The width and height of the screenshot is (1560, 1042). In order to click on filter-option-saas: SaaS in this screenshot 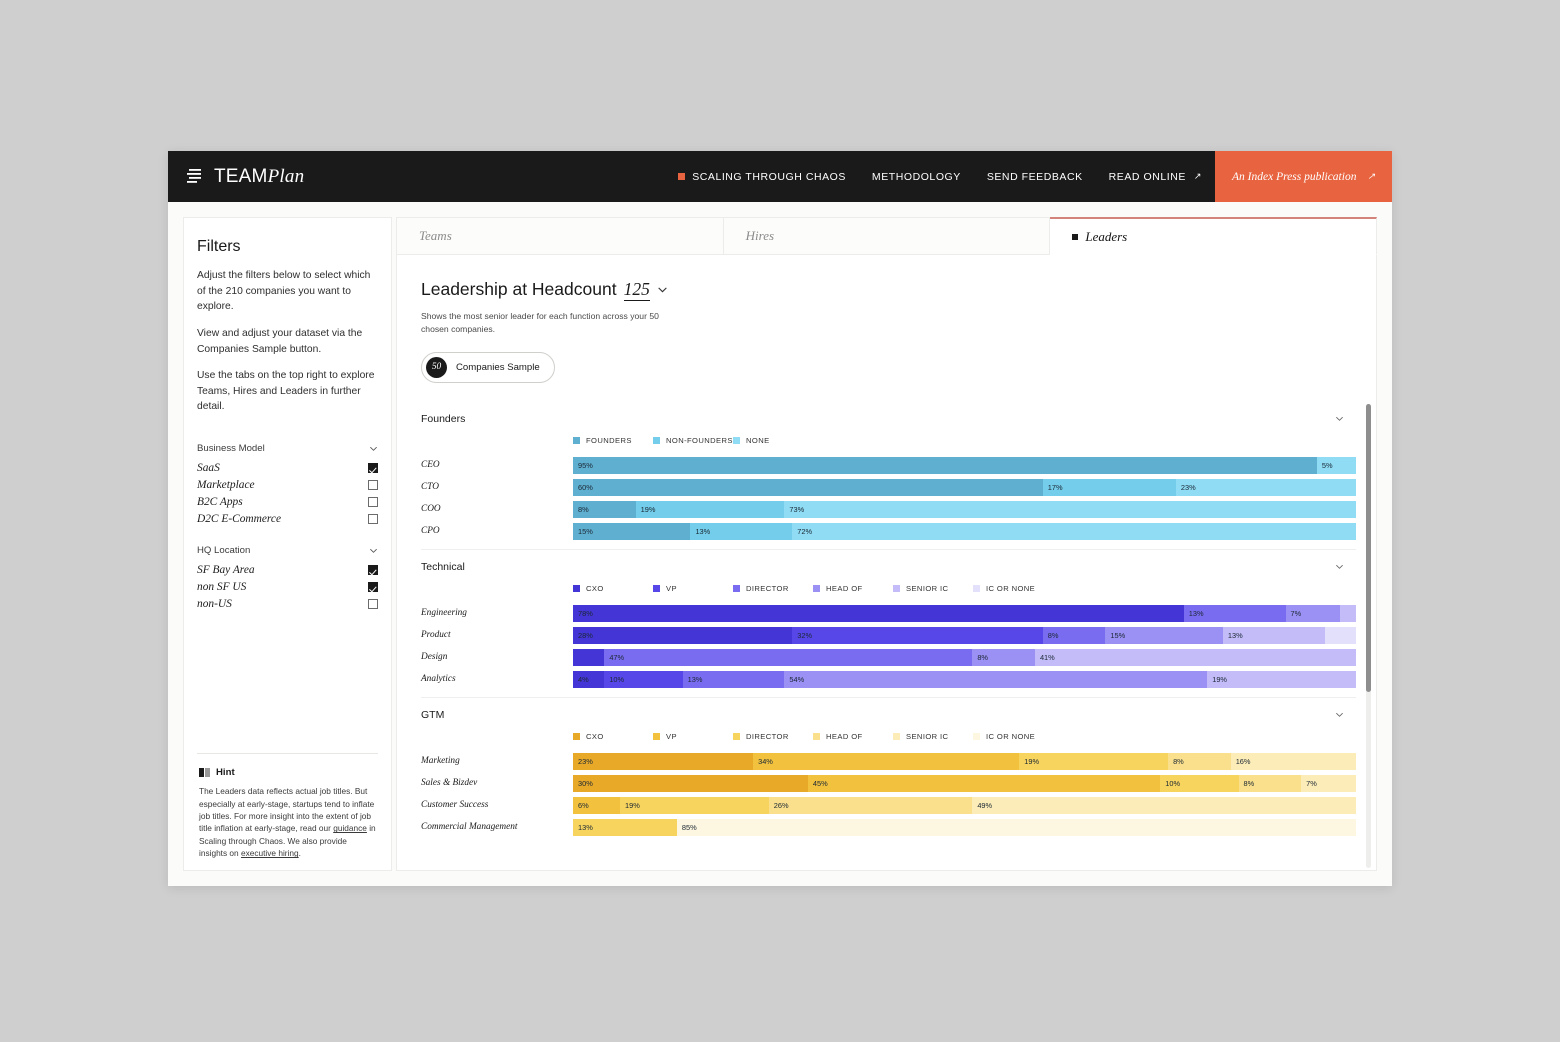, I will do `click(287, 468)`.